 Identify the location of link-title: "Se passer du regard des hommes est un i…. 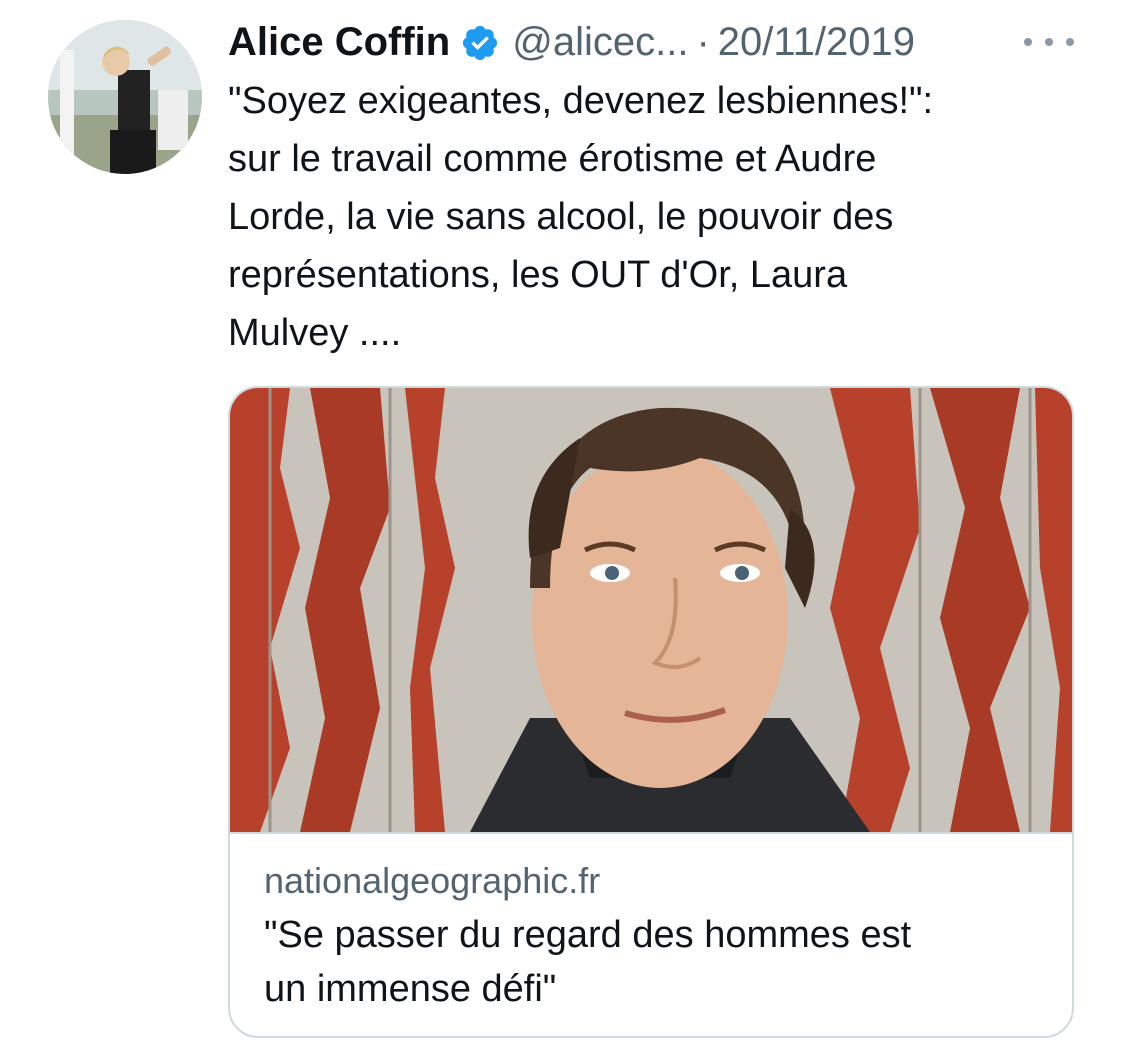
(588, 962).